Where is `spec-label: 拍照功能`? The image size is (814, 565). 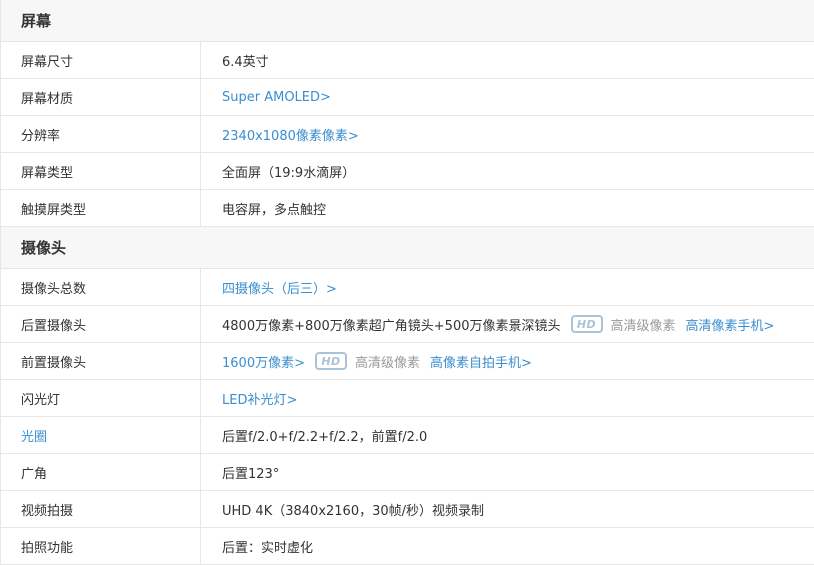
spec-label: 拍照功能 is located at coordinates (101, 546).